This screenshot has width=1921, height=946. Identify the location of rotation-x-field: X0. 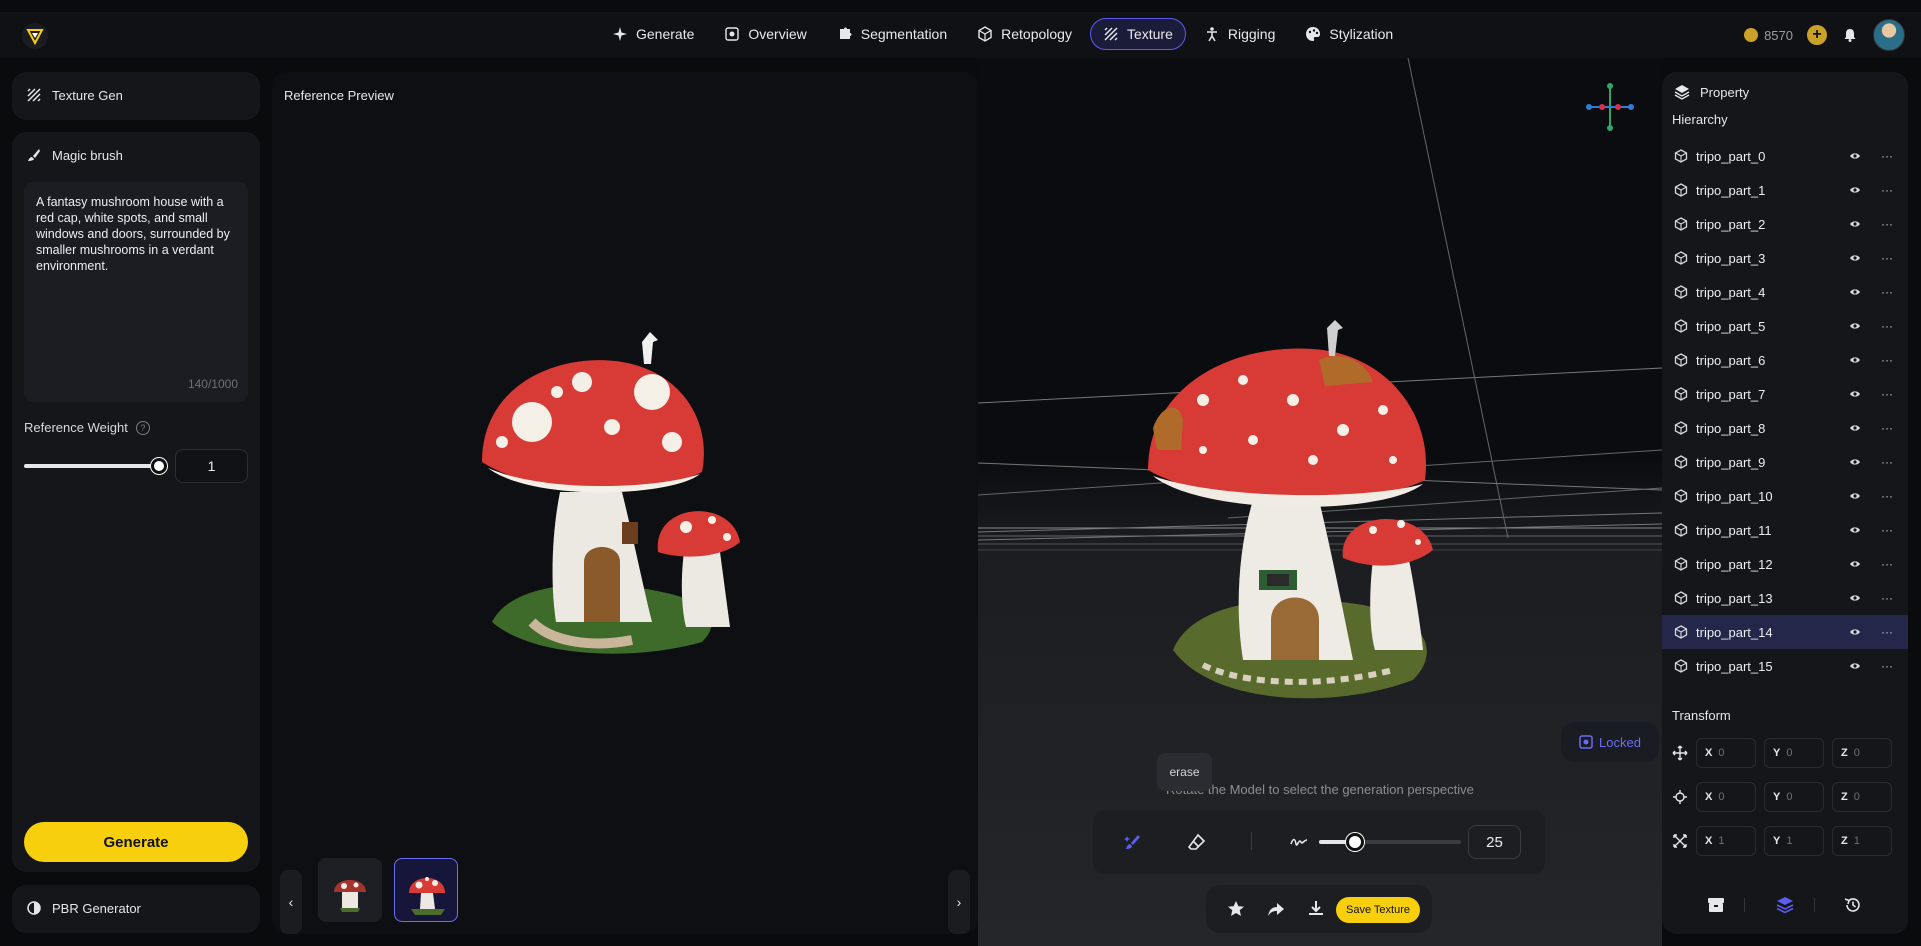
(1726, 797).